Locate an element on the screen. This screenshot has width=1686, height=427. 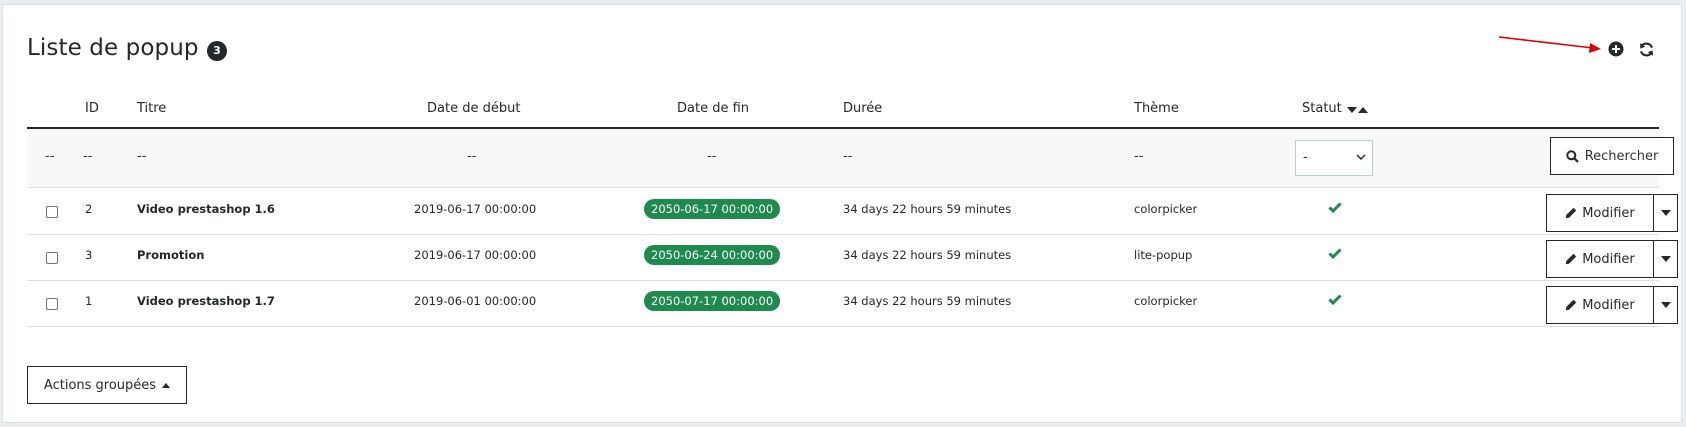
filter-title: -- is located at coordinates (141, 156).